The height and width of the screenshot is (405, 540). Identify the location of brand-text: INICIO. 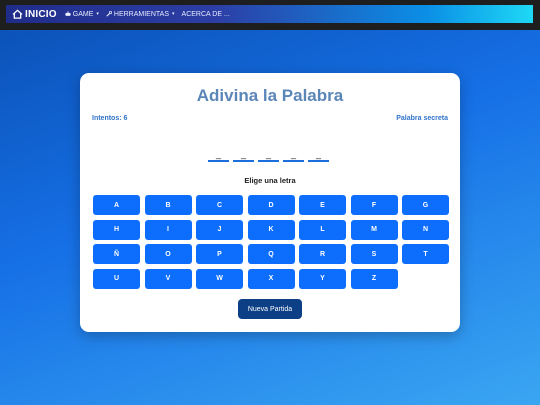
(41, 14).